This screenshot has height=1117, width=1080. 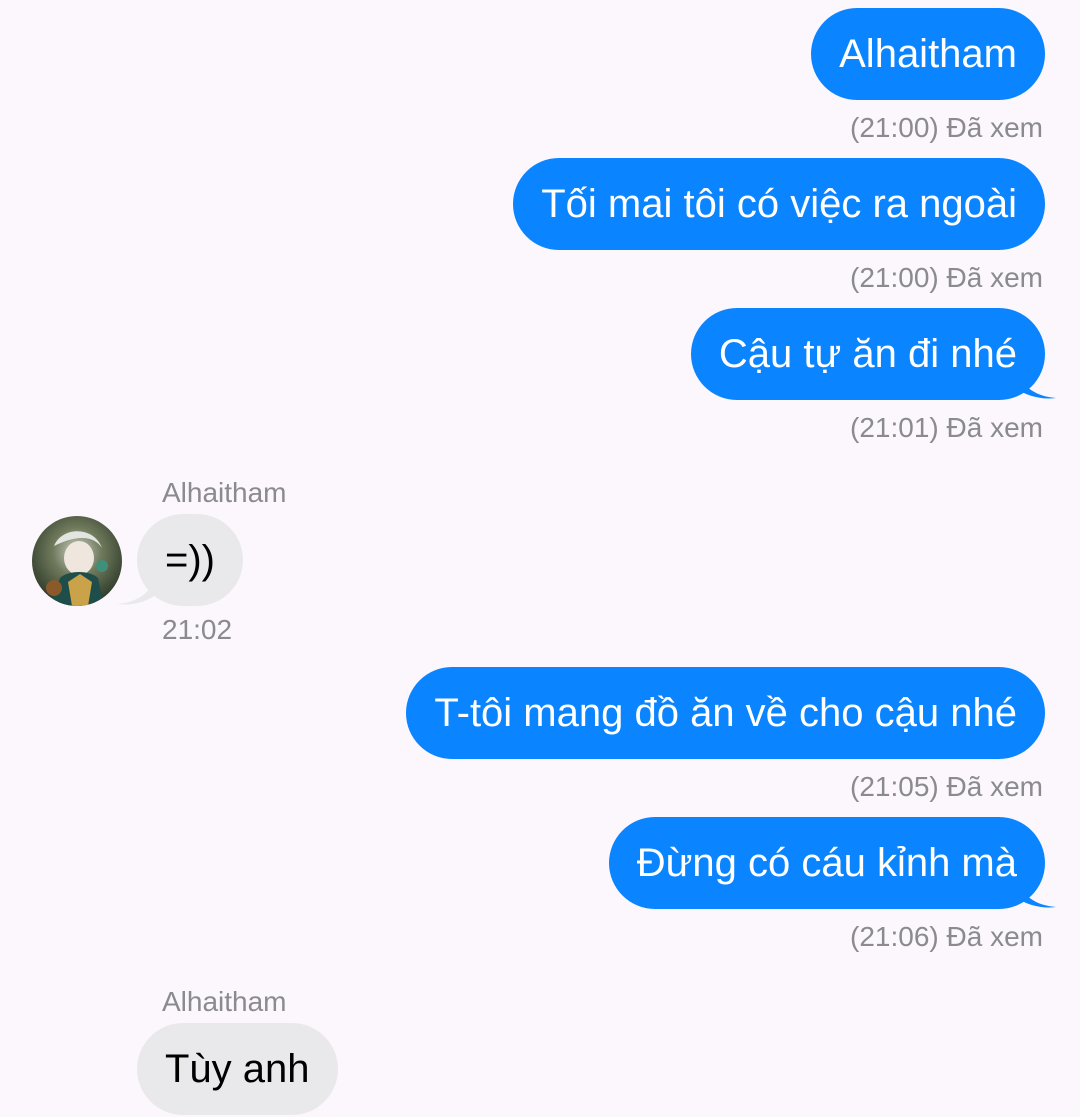 I want to click on sent-message-bubble: Cậu tự ăn đi nhé, so click(x=867, y=354).